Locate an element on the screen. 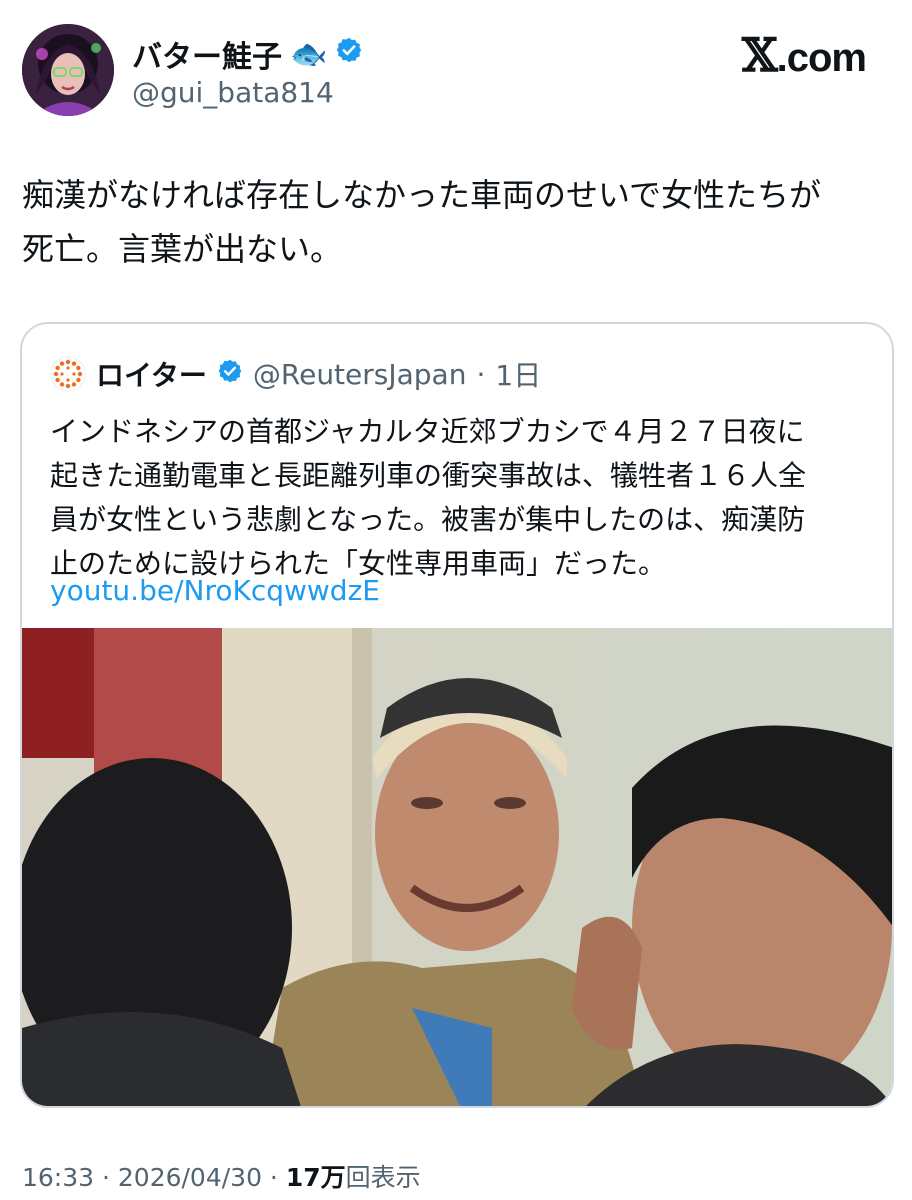 This screenshot has width=912, height=1200. tweet-date: 2026/04/30 is located at coordinates (190, 1177).